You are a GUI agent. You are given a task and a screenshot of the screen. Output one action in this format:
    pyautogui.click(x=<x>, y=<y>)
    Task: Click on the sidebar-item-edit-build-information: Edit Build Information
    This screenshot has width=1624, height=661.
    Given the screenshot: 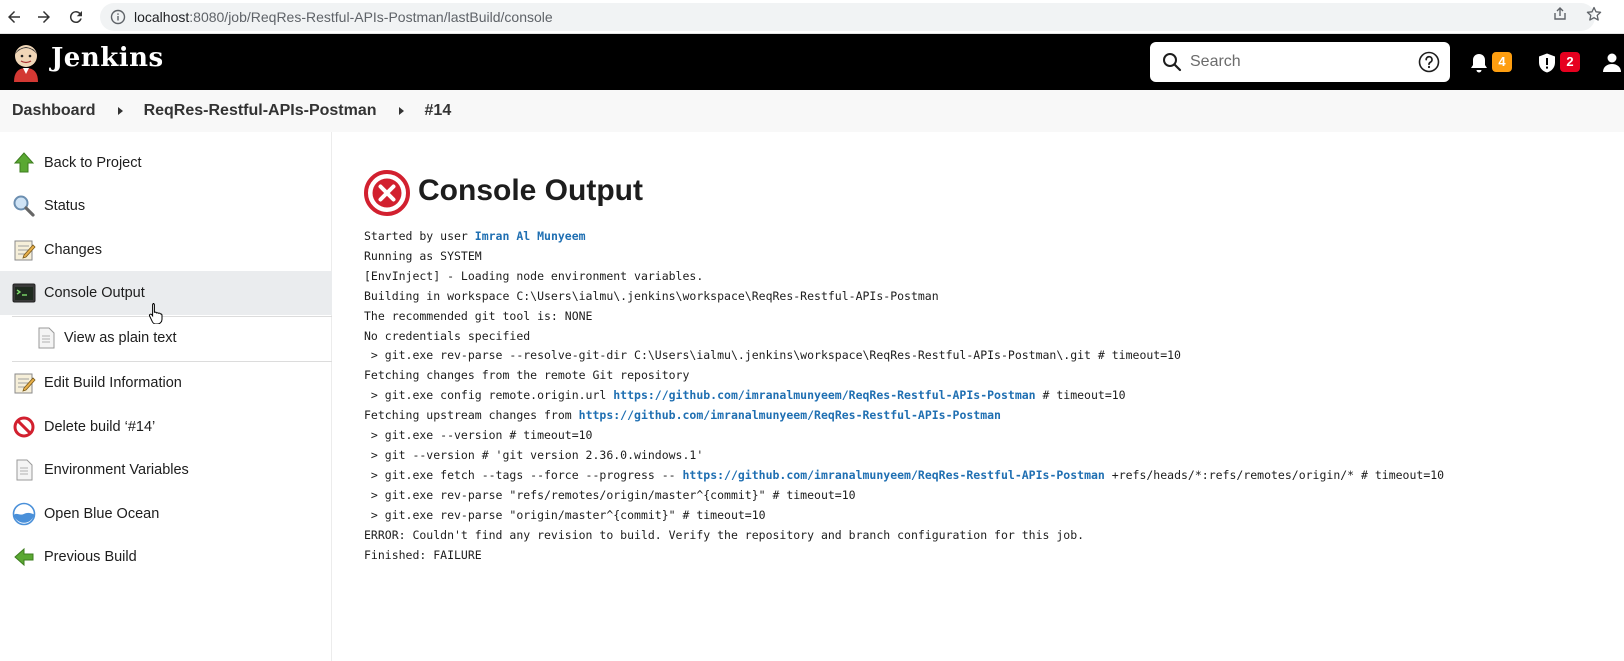 What is the action you would take?
    pyautogui.click(x=166, y=383)
    